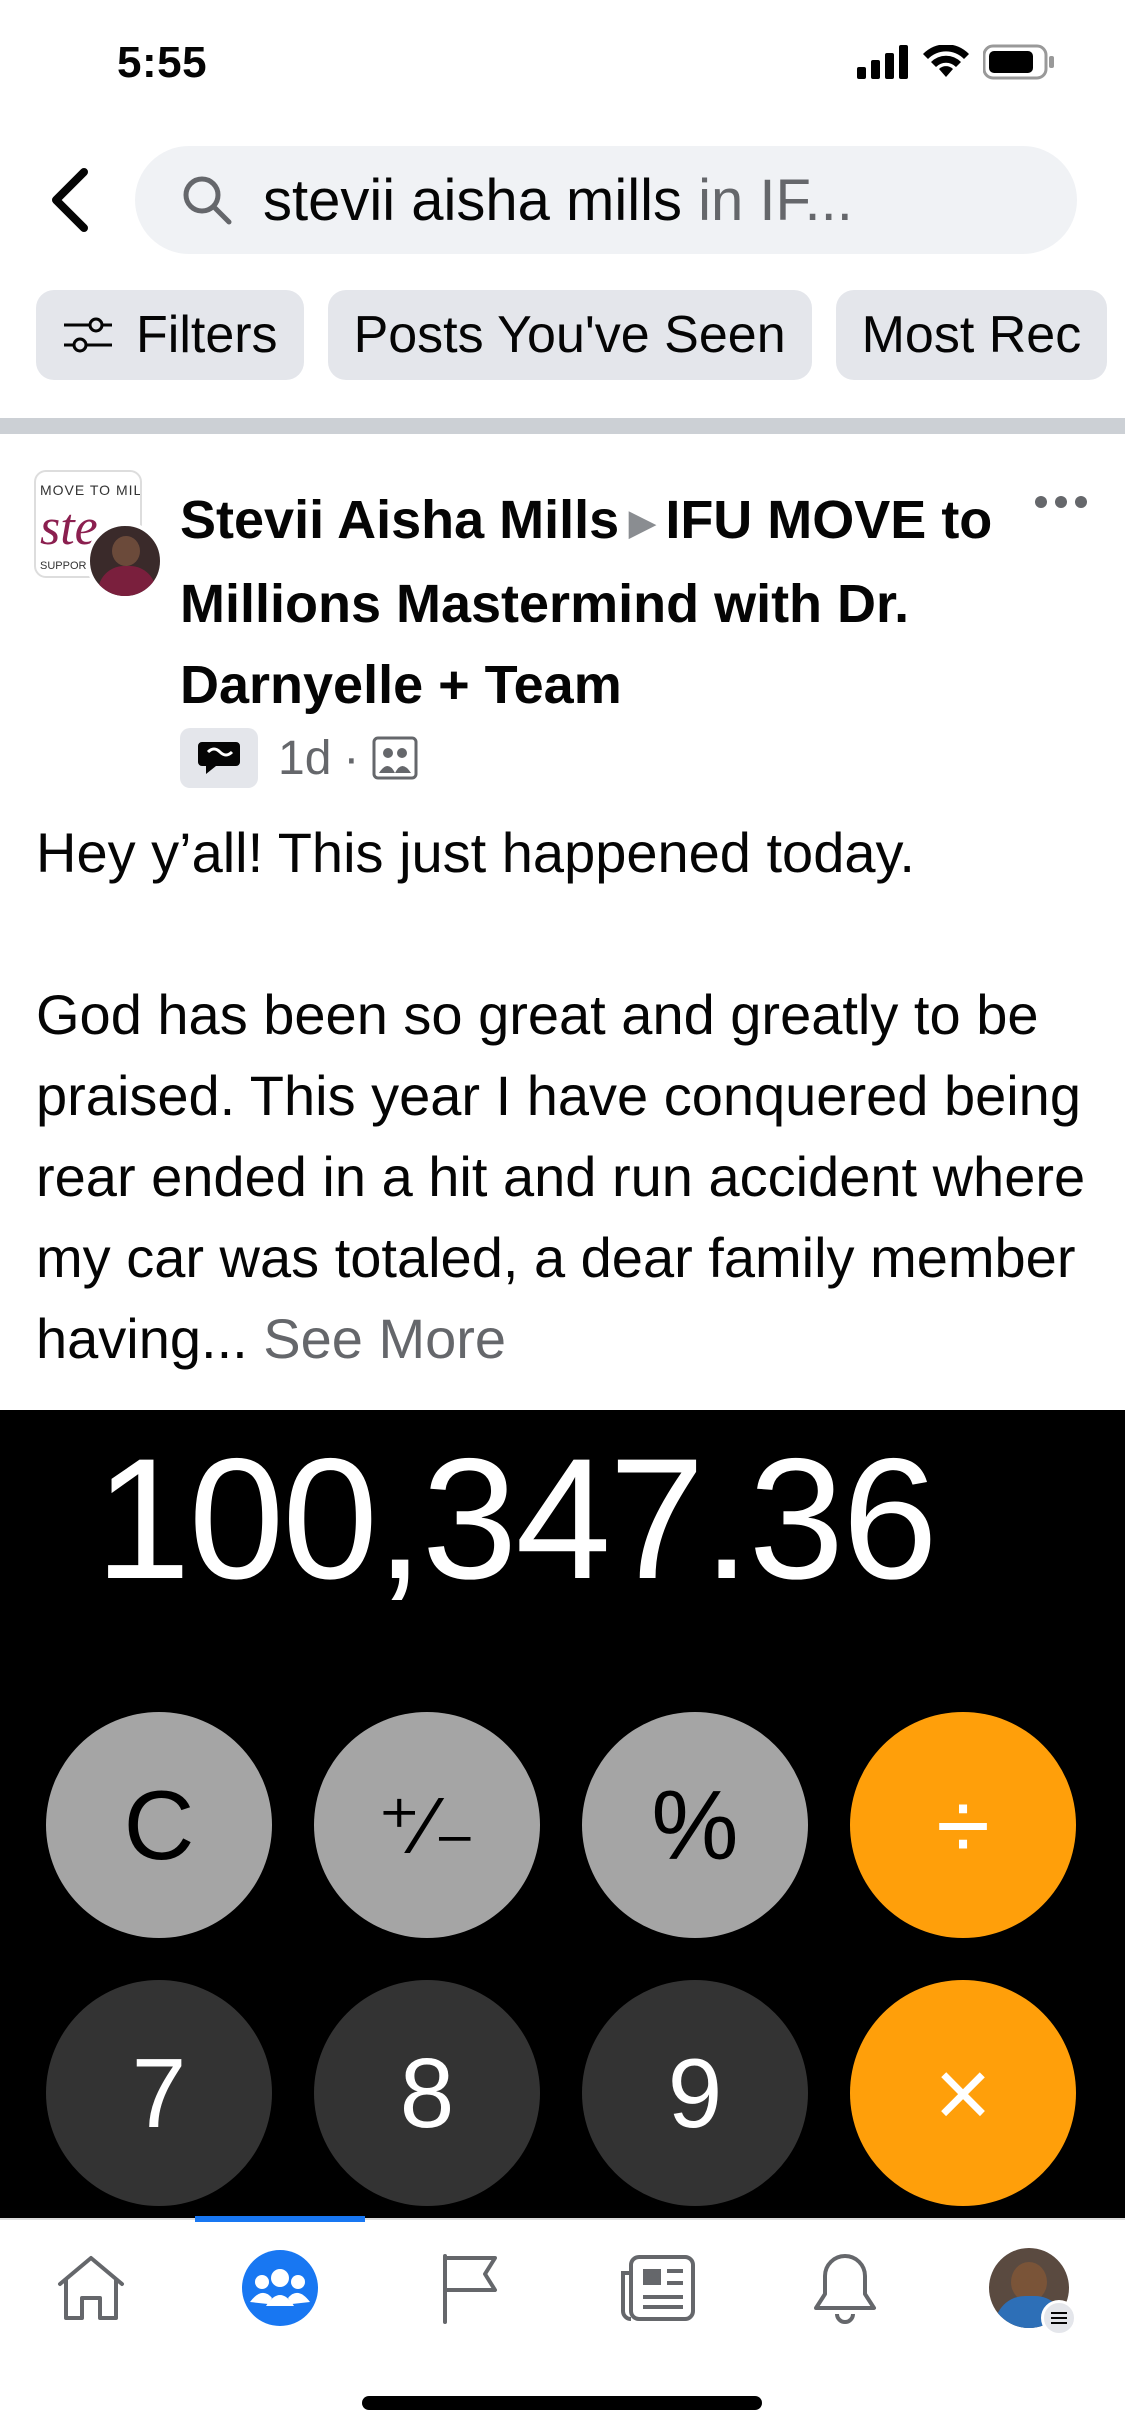  I want to click on news-icon, so click(658, 2288).